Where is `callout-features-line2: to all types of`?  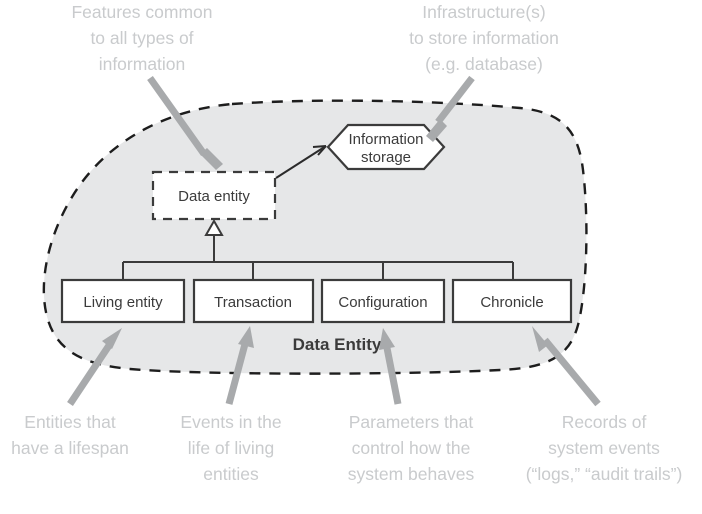 callout-features-line2: to all types of is located at coordinates (141, 38).